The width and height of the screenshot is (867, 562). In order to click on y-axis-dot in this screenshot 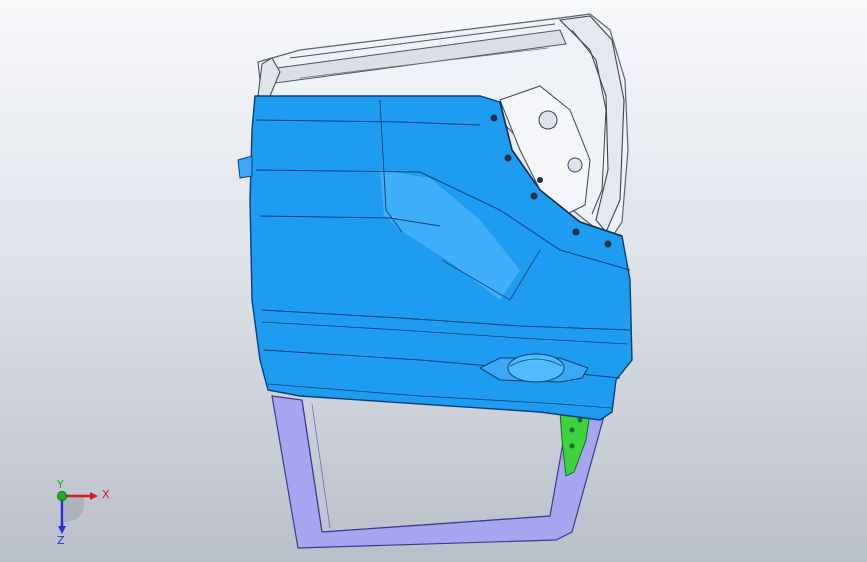, I will do `click(62, 496)`.